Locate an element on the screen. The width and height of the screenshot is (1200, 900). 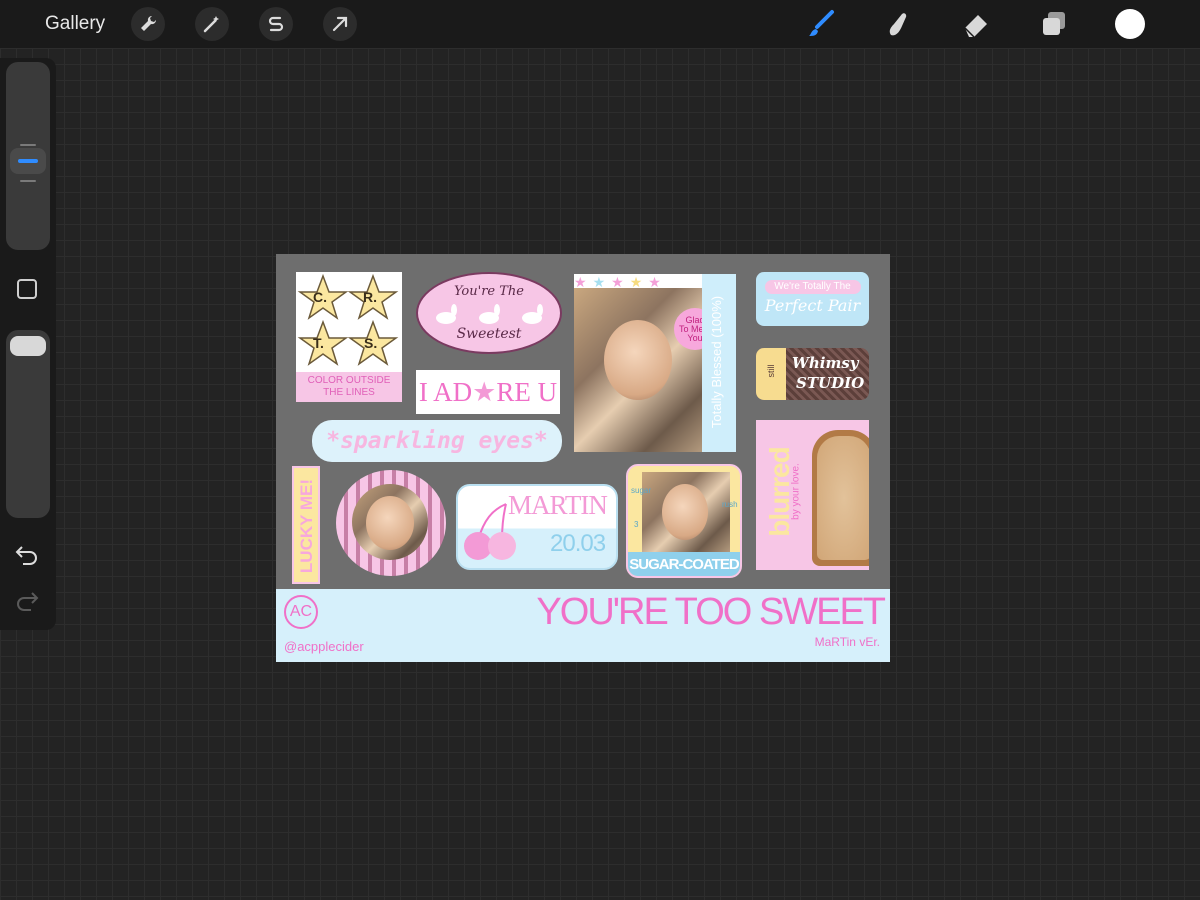
eraser-icon is located at coordinates (975, 26).